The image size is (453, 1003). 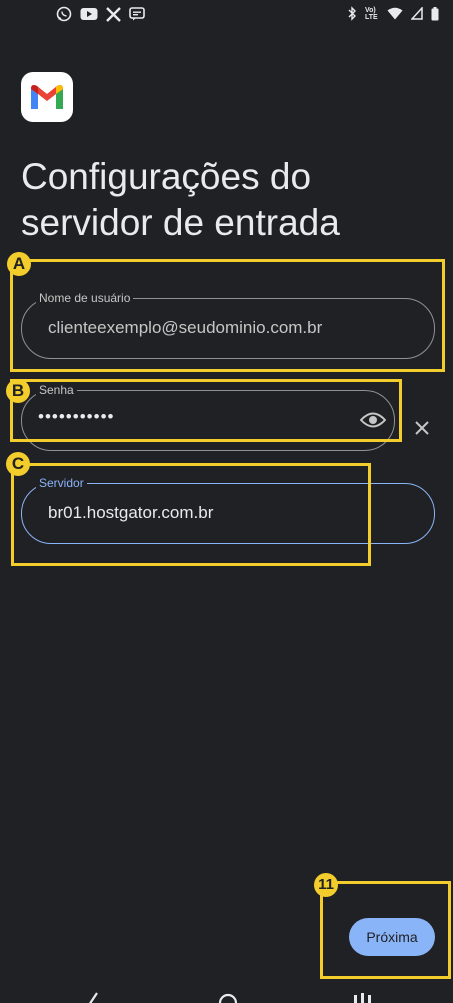 I want to click on back-icon, so click(x=93, y=997).